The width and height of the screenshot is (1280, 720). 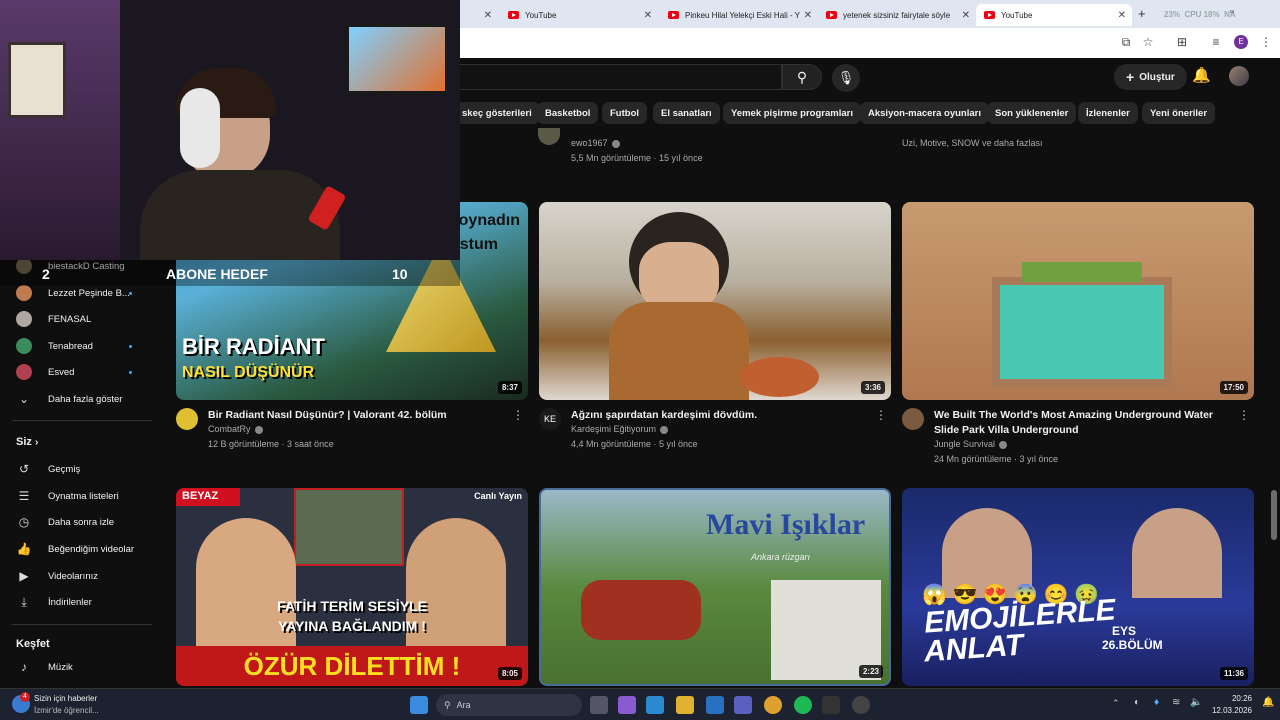 What do you see at coordinates (24, 549) in the screenshot?
I see `like-icon: 👍` at bounding box center [24, 549].